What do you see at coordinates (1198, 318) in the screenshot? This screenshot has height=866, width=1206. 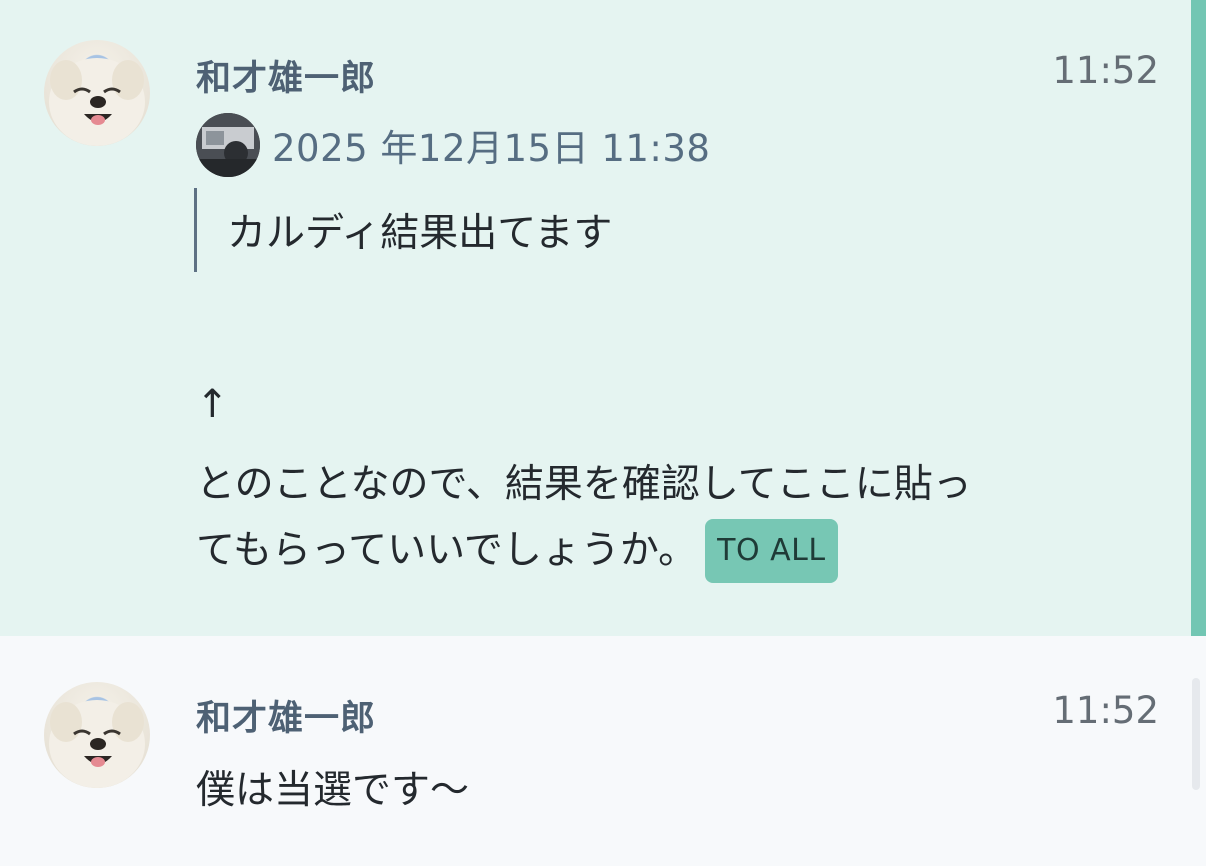 I see `mention-highlight-bar` at bounding box center [1198, 318].